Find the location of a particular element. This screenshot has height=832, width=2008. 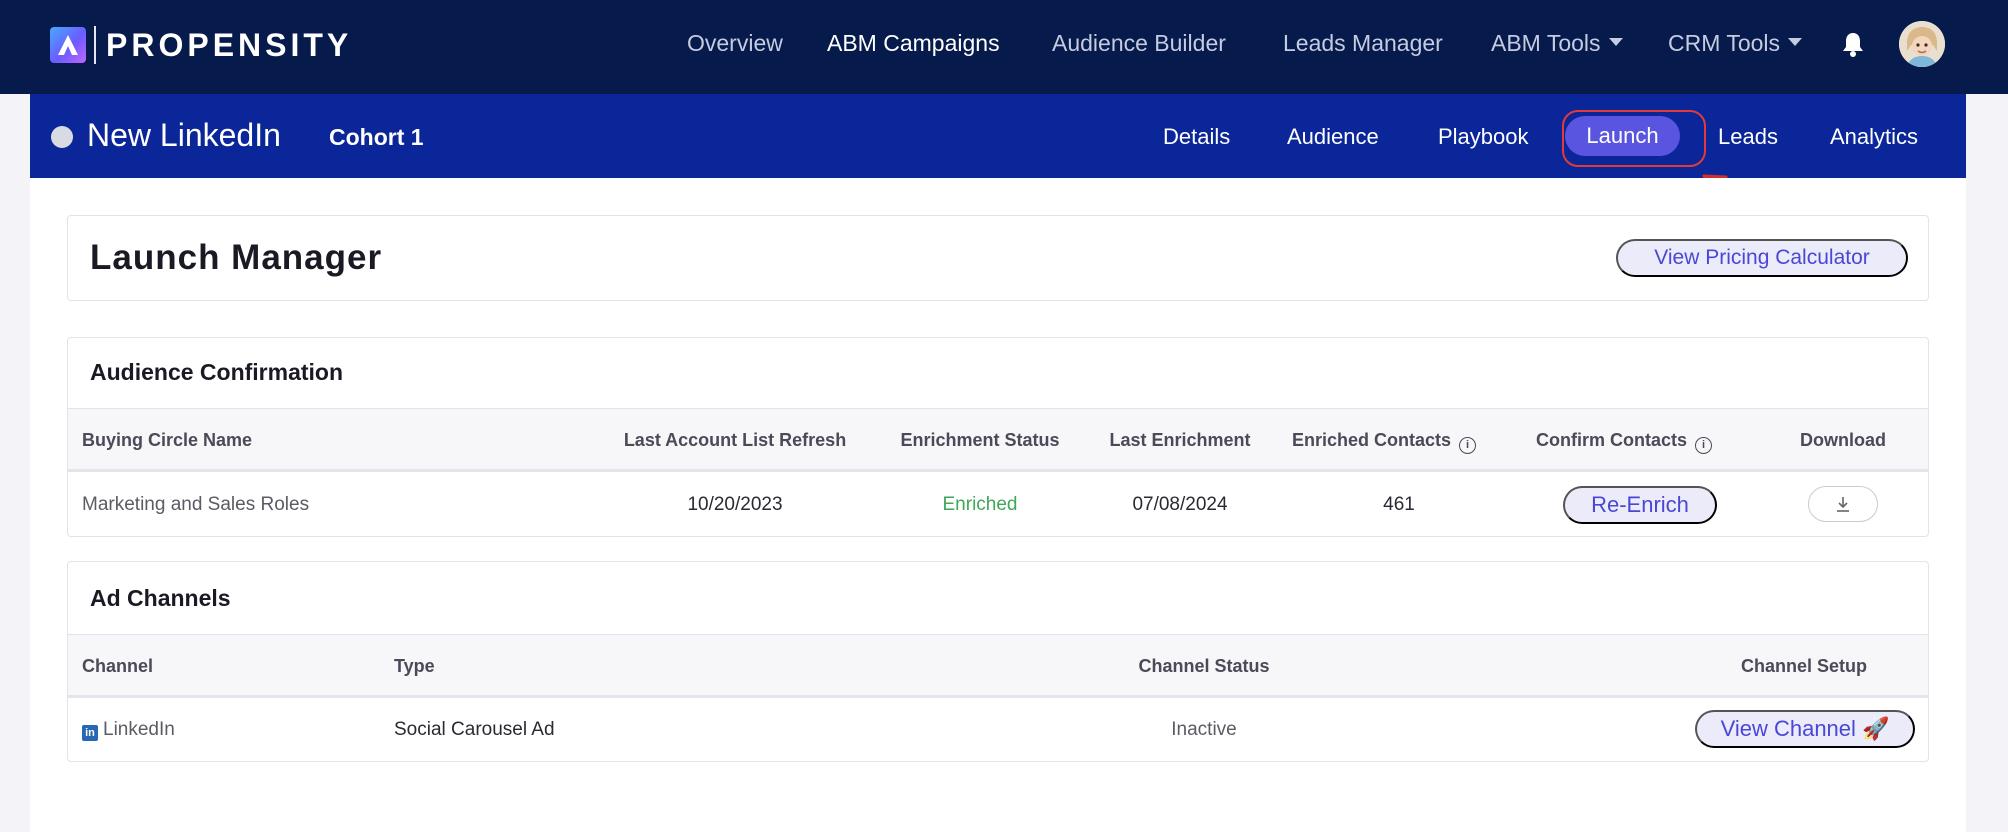

campaign-cohort: Cohort 1 is located at coordinates (376, 137).